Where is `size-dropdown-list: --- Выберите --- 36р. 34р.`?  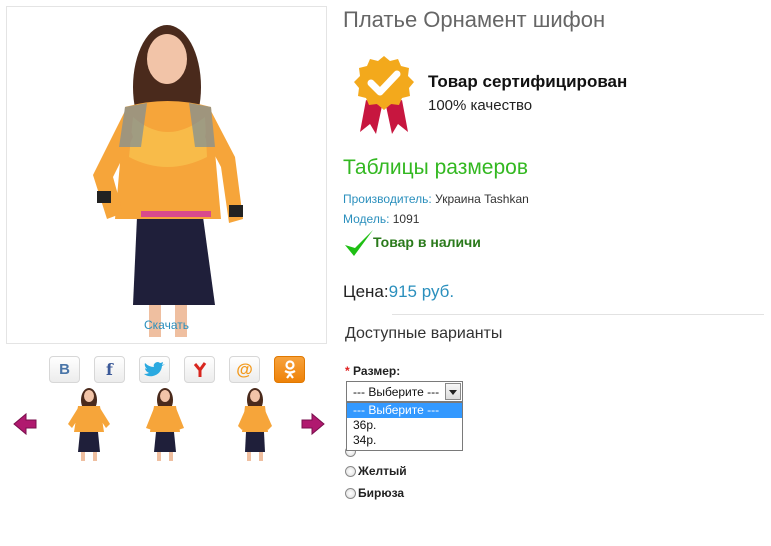 size-dropdown-list: --- Выберите --- 36р. 34р. is located at coordinates (404, 426).